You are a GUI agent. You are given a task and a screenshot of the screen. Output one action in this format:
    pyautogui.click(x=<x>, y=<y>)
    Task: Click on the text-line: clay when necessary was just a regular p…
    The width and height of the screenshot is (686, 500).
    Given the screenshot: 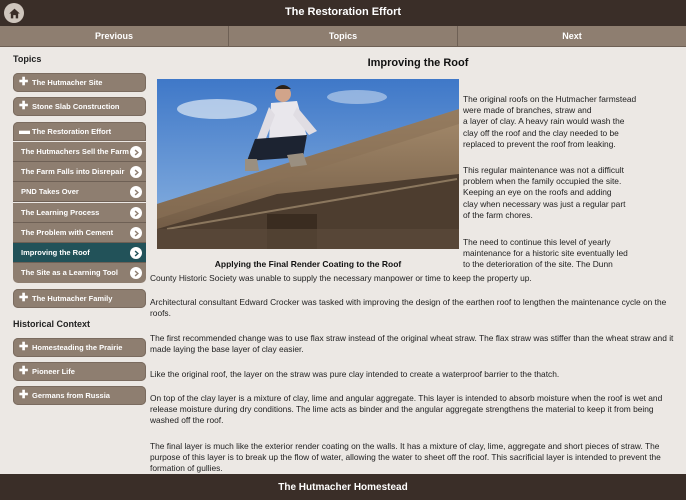 What is the action you would take?
    pyautogui.click(x=544, y=203)
    